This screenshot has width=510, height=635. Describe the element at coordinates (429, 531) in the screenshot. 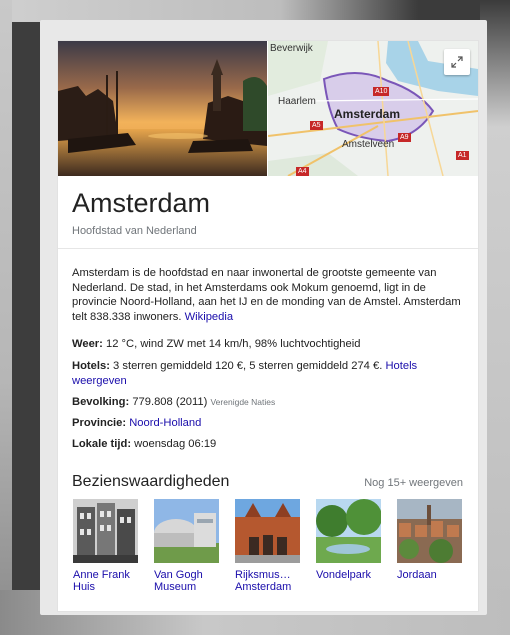

I see `sight-image-jordaan` at that location.